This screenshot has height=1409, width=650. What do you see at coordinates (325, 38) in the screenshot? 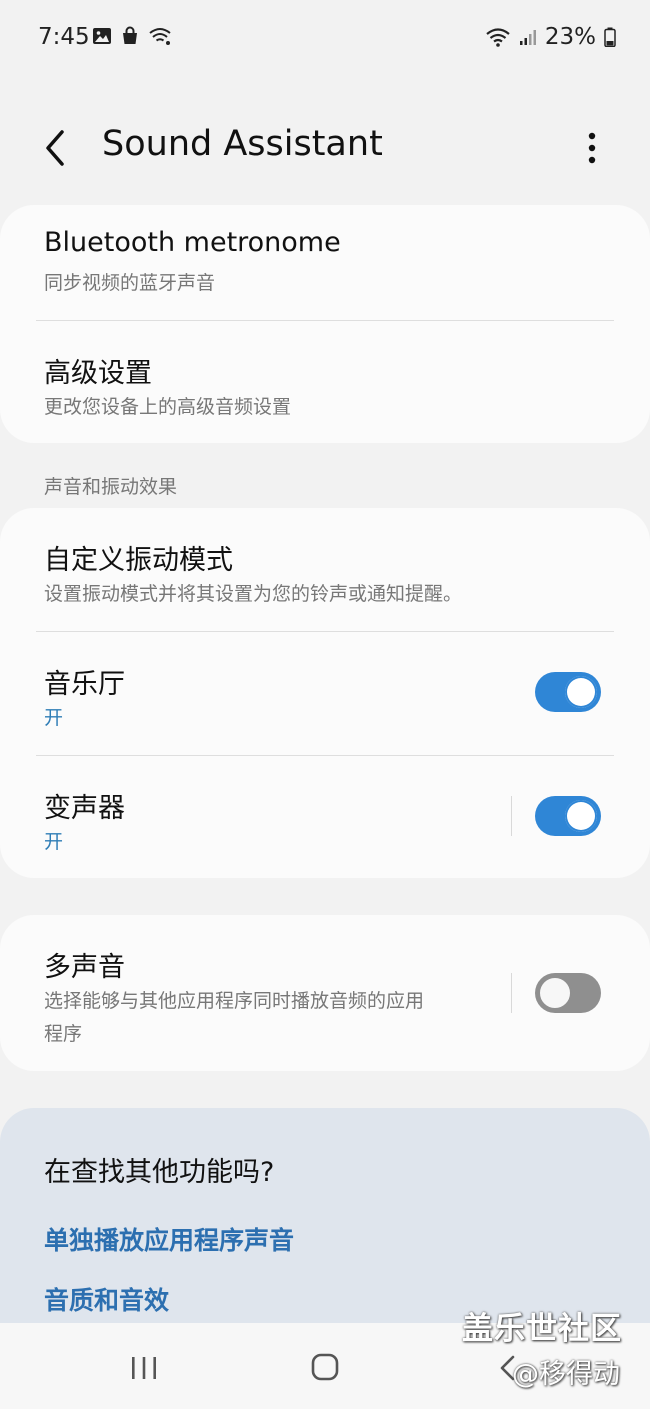
I see `status-bar: 7:45 23%` at bounding box center [325, 38].